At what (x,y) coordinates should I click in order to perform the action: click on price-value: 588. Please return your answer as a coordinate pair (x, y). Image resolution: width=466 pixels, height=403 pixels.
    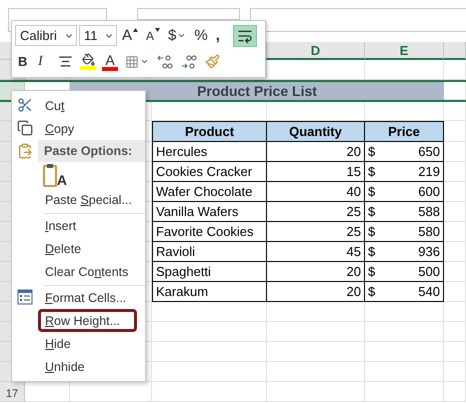
    Looking at the image, I should click on (429, 211).